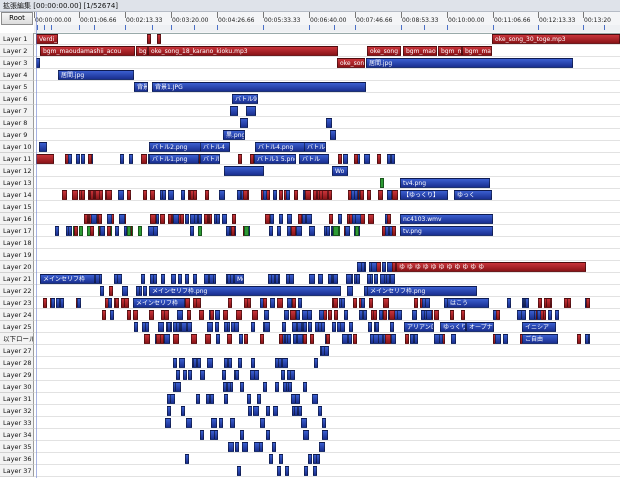 The width and height of the screenshot is (620, 478). Describe the element at coordinates (239, 279) in the screenshot. I see `timeline-clip: Mo` at that location.